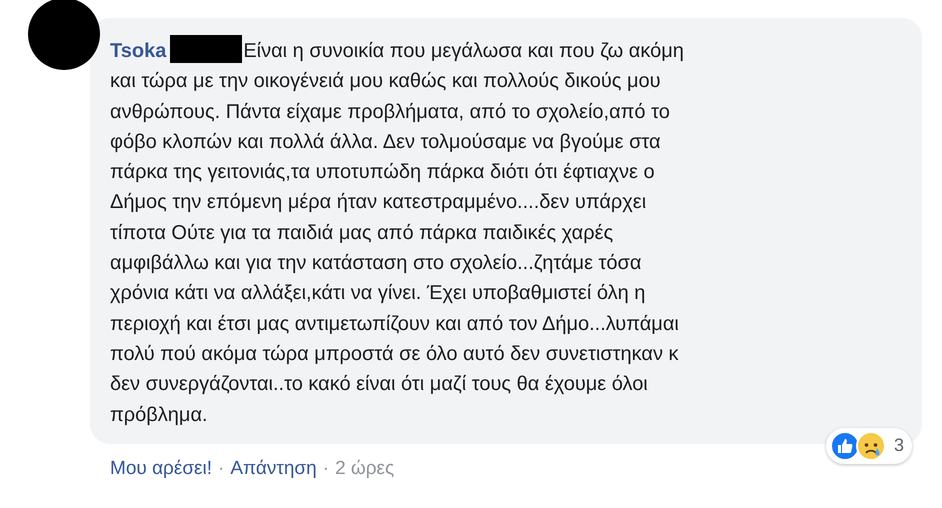 This screenshot has height=508, width=942. I want to click on timestamp: 2 ώρες, so click(364, 469).